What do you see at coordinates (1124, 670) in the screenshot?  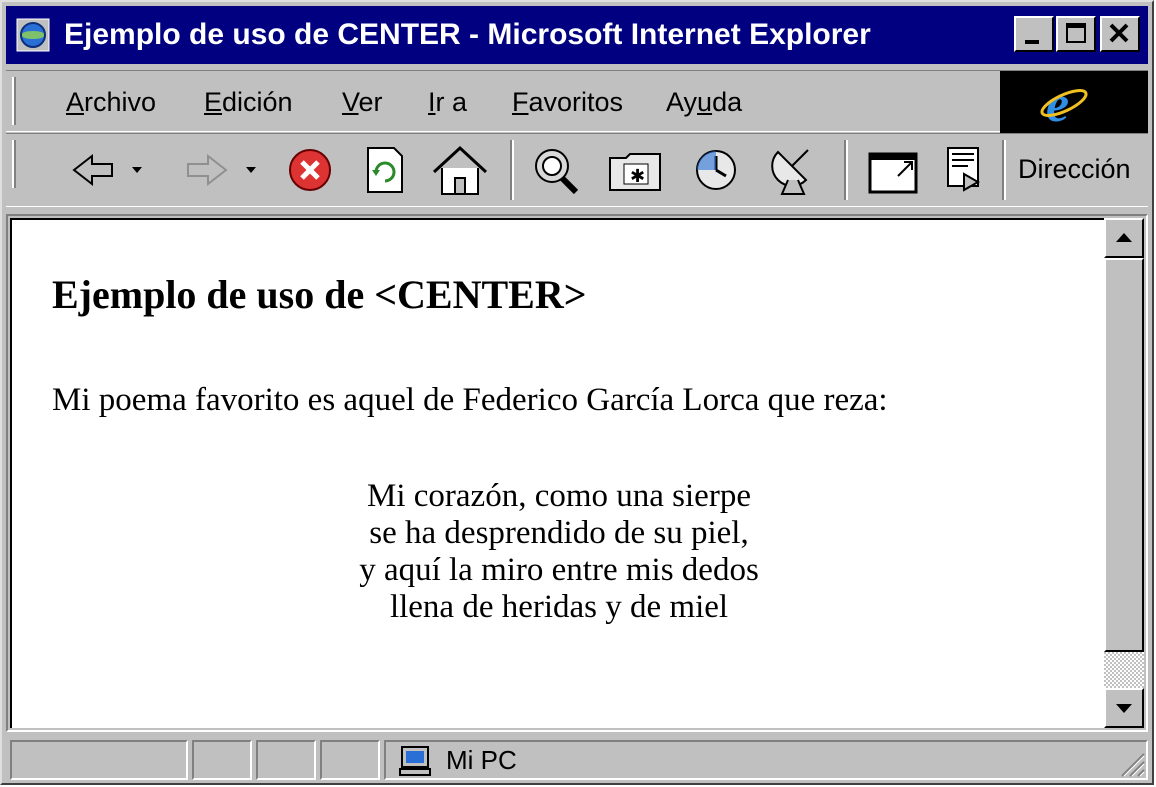 I see `scroll-track` at bounding box center [1124, 670].